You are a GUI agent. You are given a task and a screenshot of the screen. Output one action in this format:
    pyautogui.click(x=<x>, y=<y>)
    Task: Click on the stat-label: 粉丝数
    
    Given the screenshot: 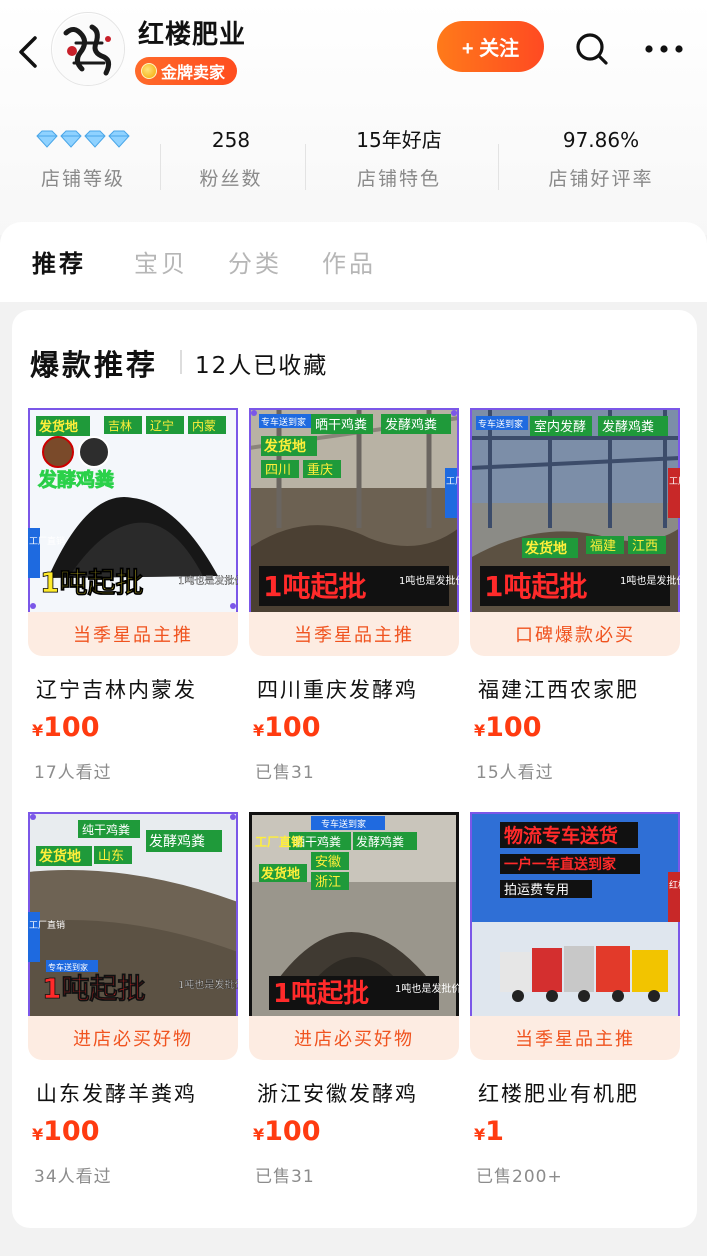 What is the action you would take?
    pyautogui.click(x=231, y=179)
    